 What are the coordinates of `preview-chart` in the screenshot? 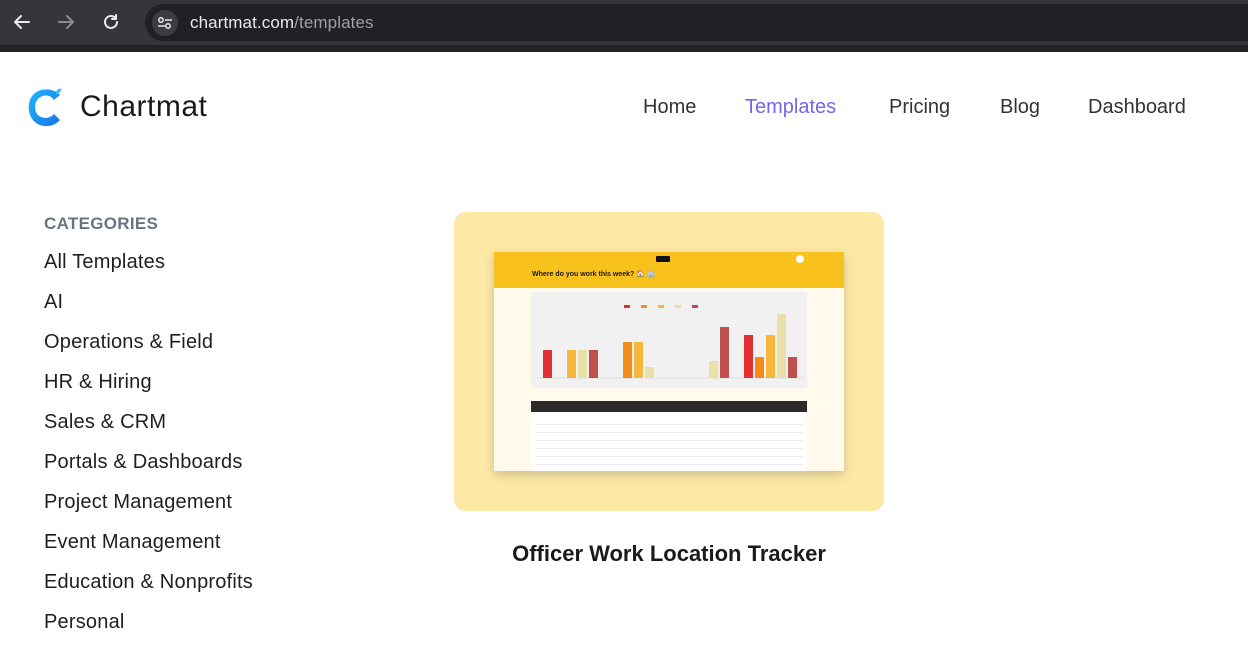 It's located at (669, 340).